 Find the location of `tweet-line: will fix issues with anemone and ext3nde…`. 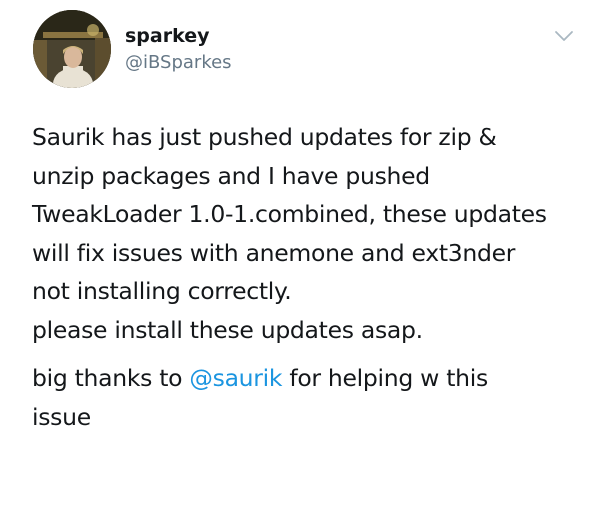

tweet-line: will fix issues with anemone and ext3nde… is located at coordinates (274, 252).